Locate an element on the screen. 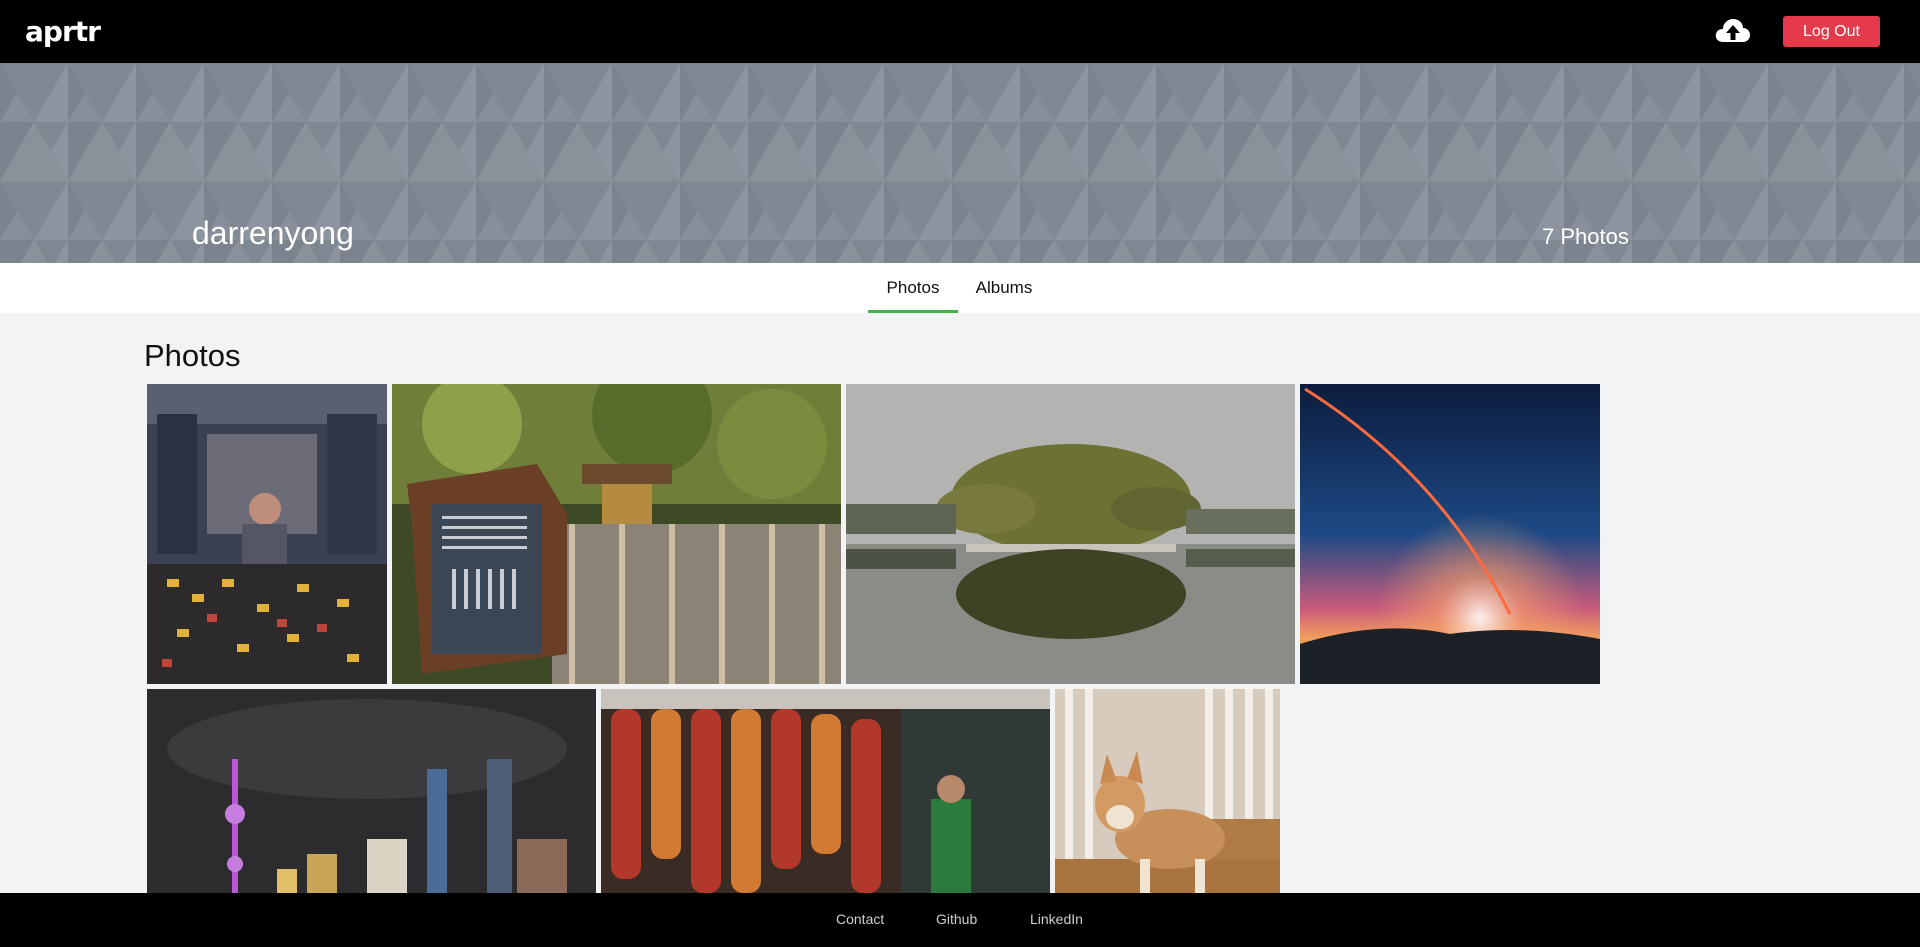 This screenshot has height=947, width=1920. top-navbar: aprtr Log Out is located at coordinates (960, 31).